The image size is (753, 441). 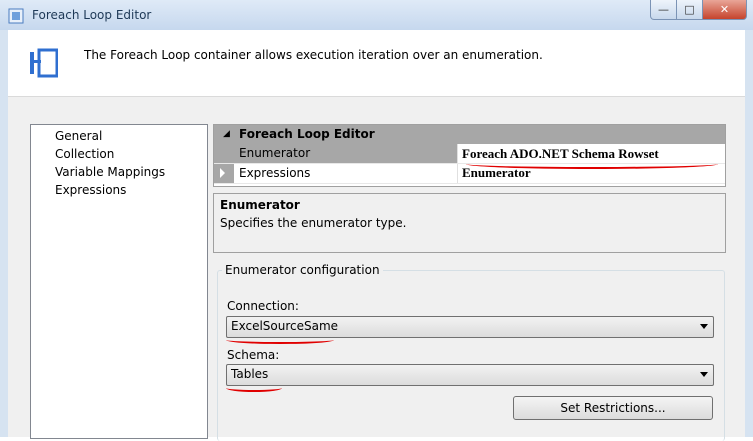 What do you see at coordinates (346, 173) in the screenshot?
I see `property-name: Expressions` at bounding box center [346, 173].